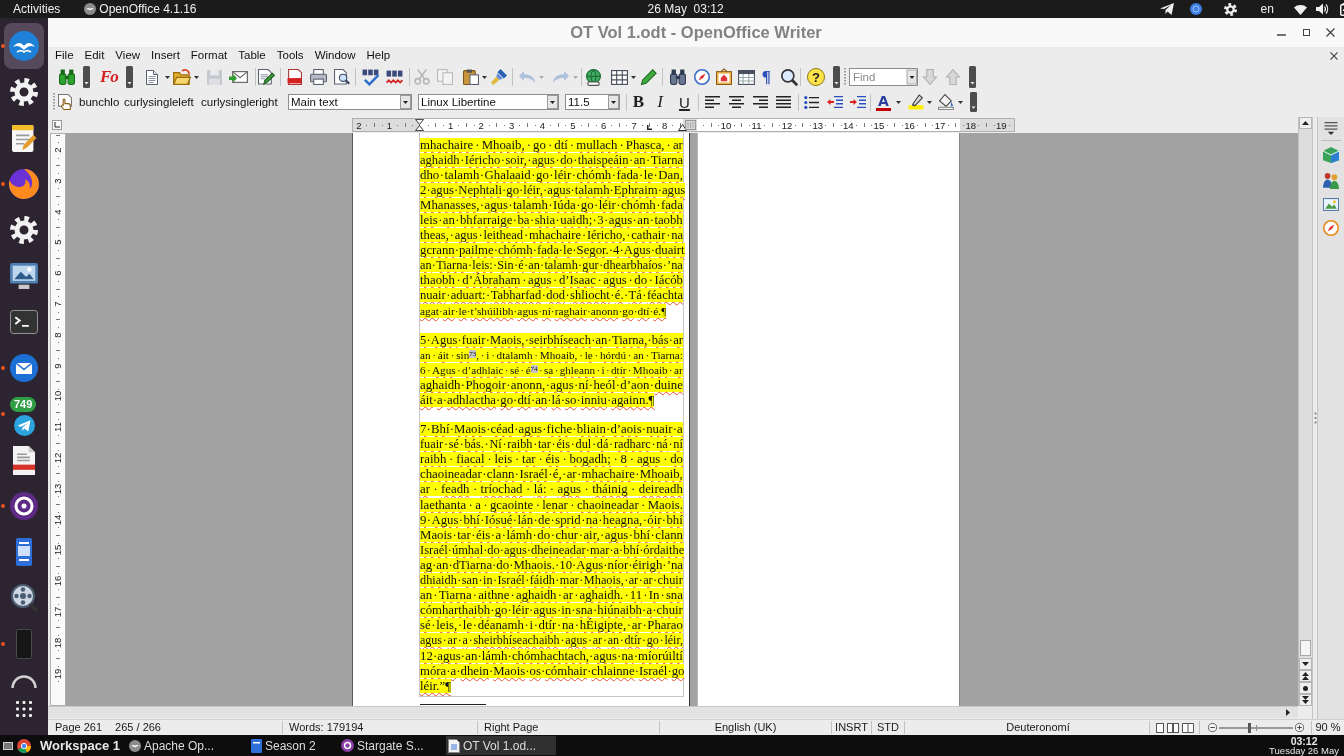 This screenshot has height=756, width=1344. What do you see at coordinates (1212, 727) in the screenshot?
I see `zoom-out-icon` at bounding box center [1212, 727].